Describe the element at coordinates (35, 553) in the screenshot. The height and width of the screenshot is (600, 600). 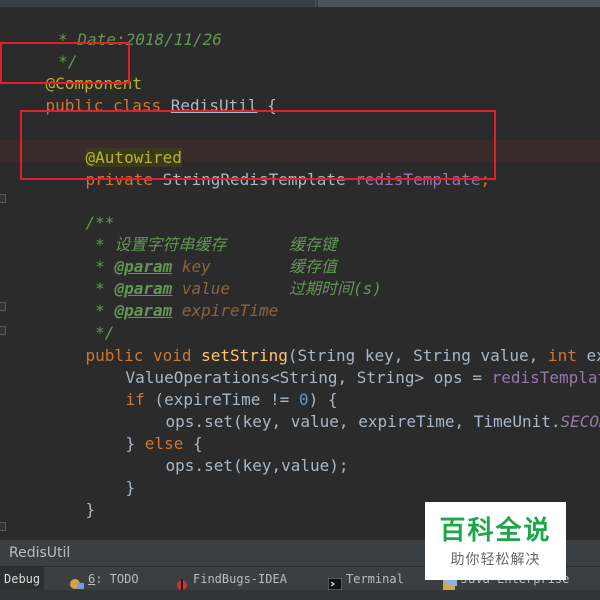
I see `breadcrumb-class: RedisUtil` at that location.